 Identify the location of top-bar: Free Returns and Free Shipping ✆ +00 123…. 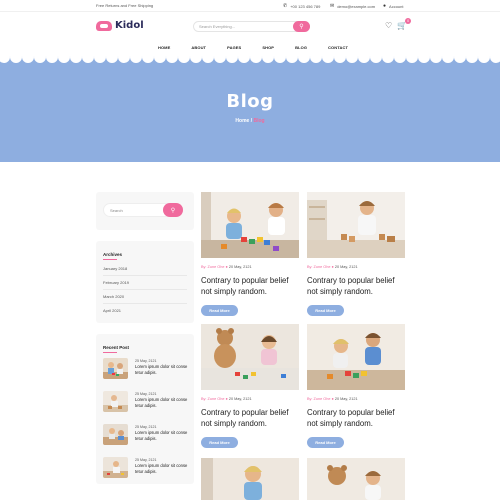
(250, 6).